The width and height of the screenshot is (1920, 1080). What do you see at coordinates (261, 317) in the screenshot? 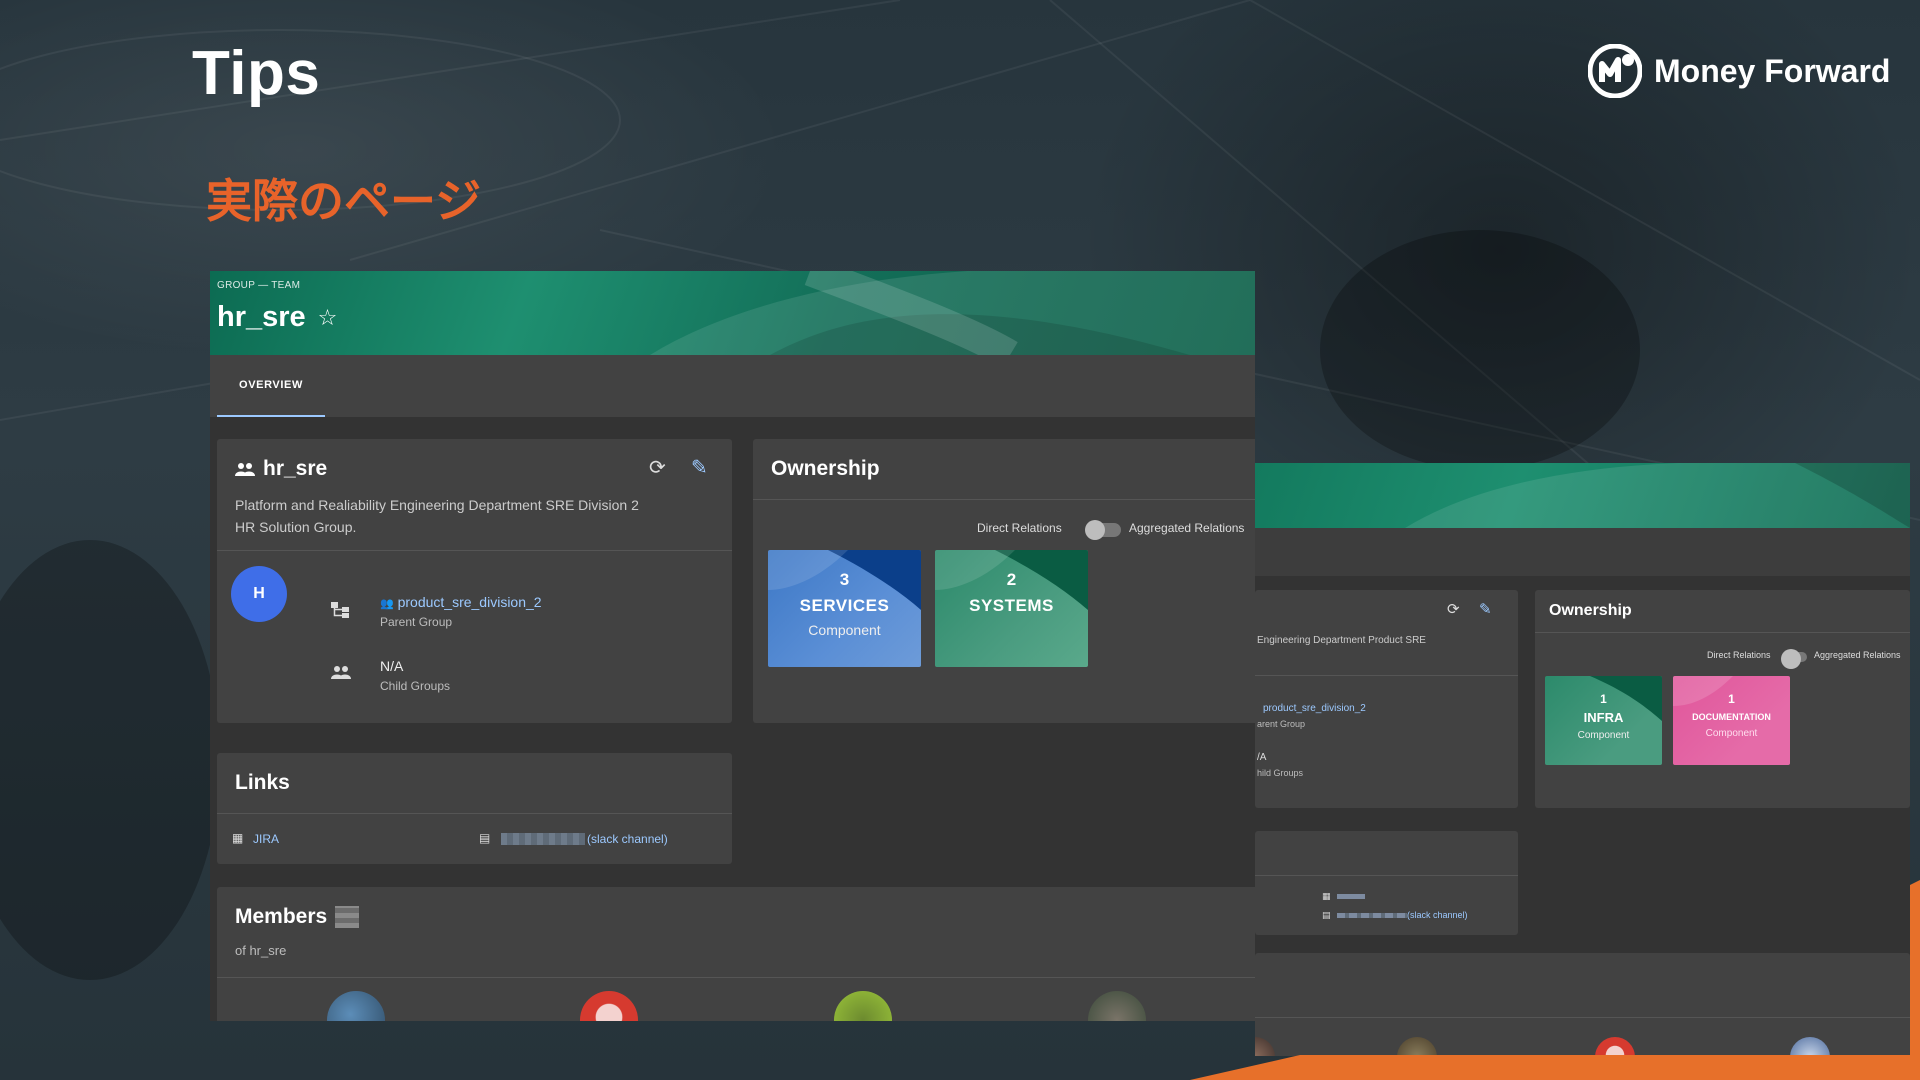
I see `page-title-text: hr_sre` at bounding box center [261, 317].